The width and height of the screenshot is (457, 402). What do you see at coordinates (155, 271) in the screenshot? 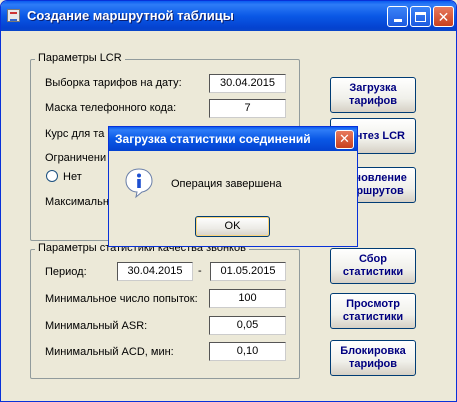
I see `period-from-field: 30.04.2015` at bounding box center [155, 271].